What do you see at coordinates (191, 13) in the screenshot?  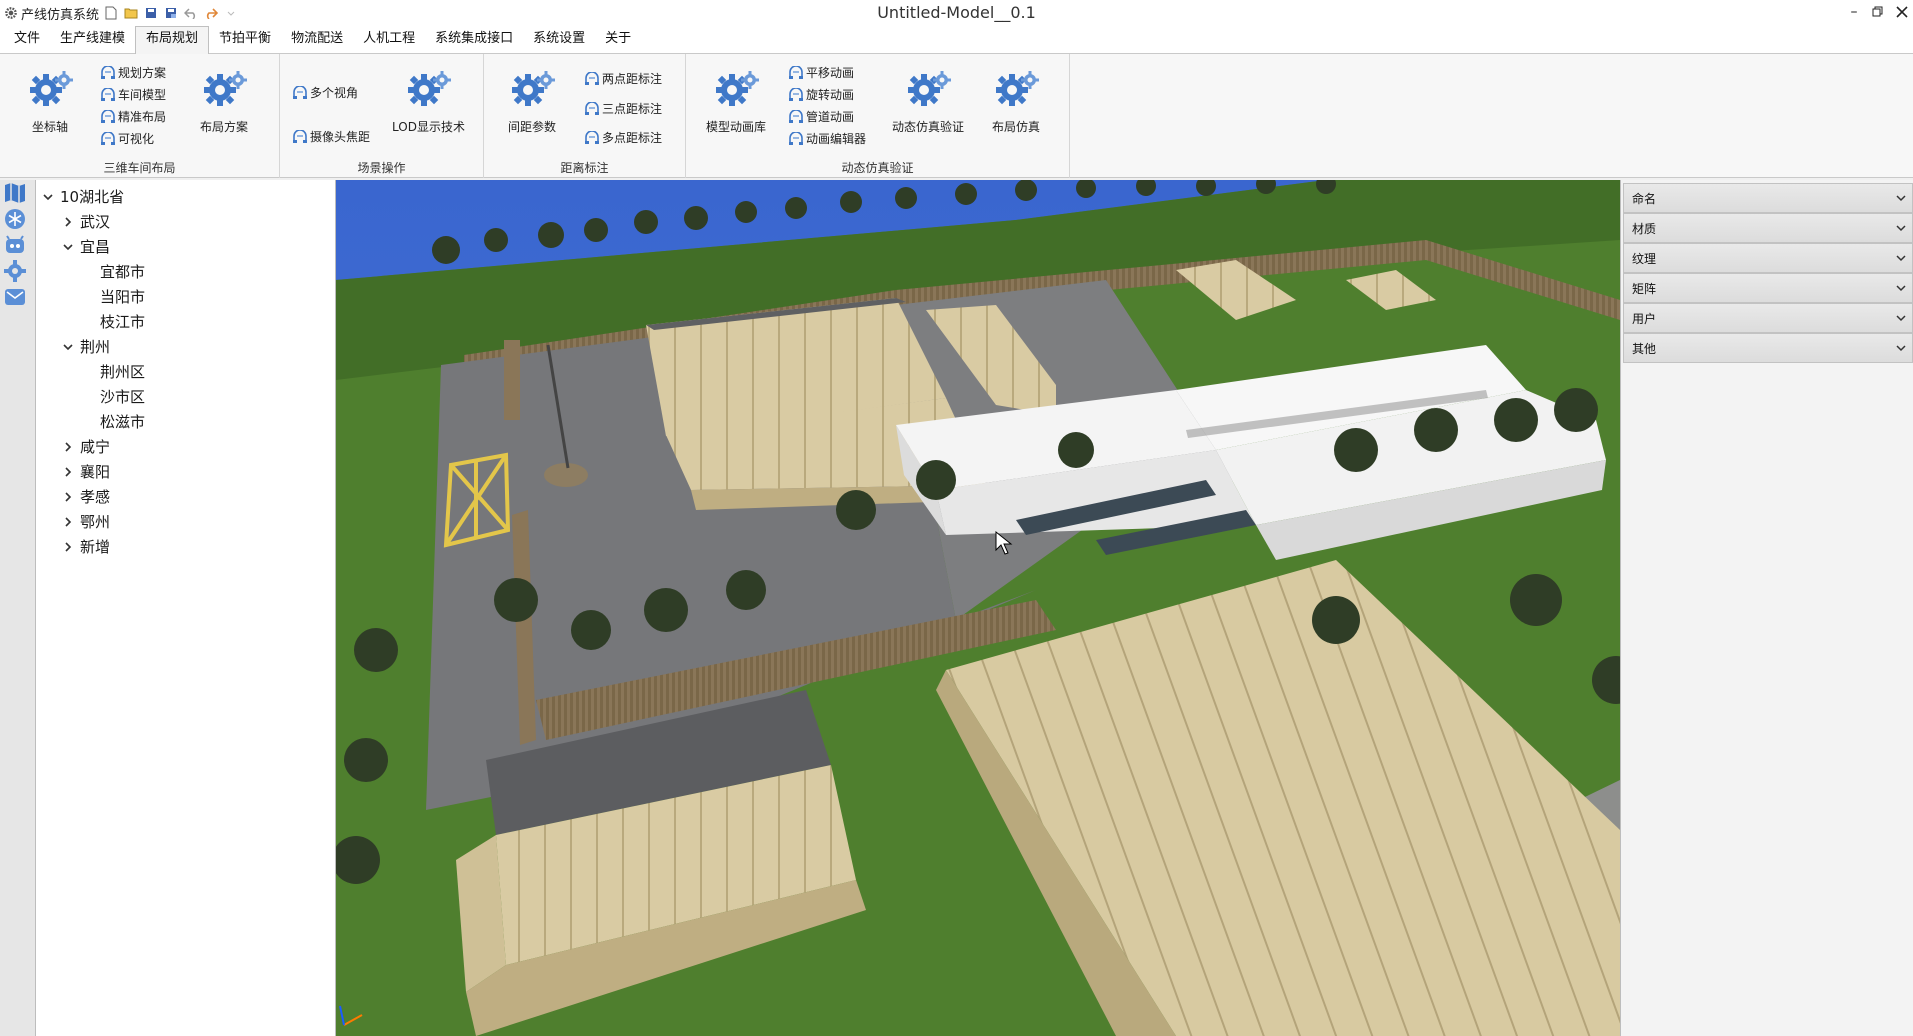 I see `undo-icon` at bounding box center [191, 13].